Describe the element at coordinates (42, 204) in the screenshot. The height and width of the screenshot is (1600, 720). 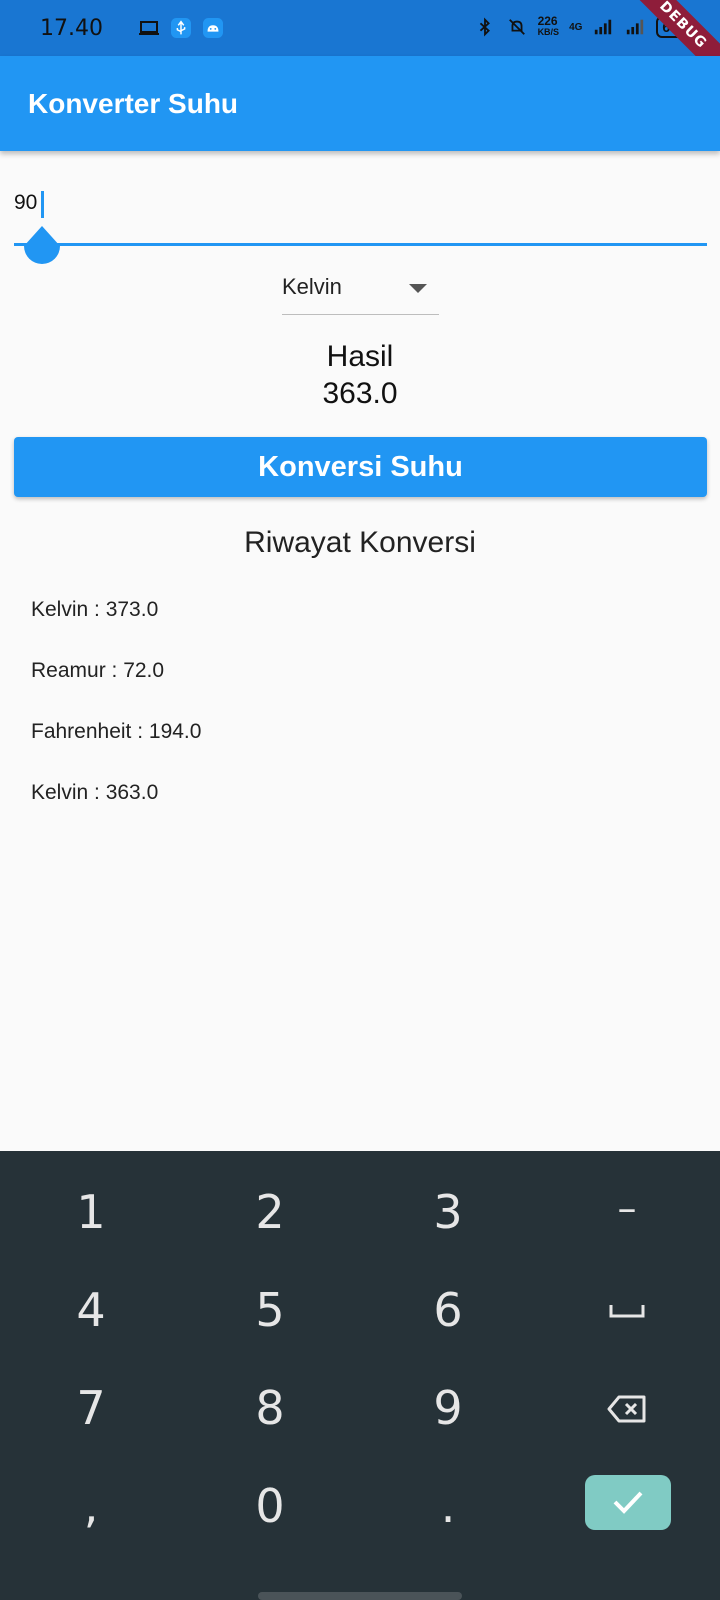
I see `text-cursor` at that location.